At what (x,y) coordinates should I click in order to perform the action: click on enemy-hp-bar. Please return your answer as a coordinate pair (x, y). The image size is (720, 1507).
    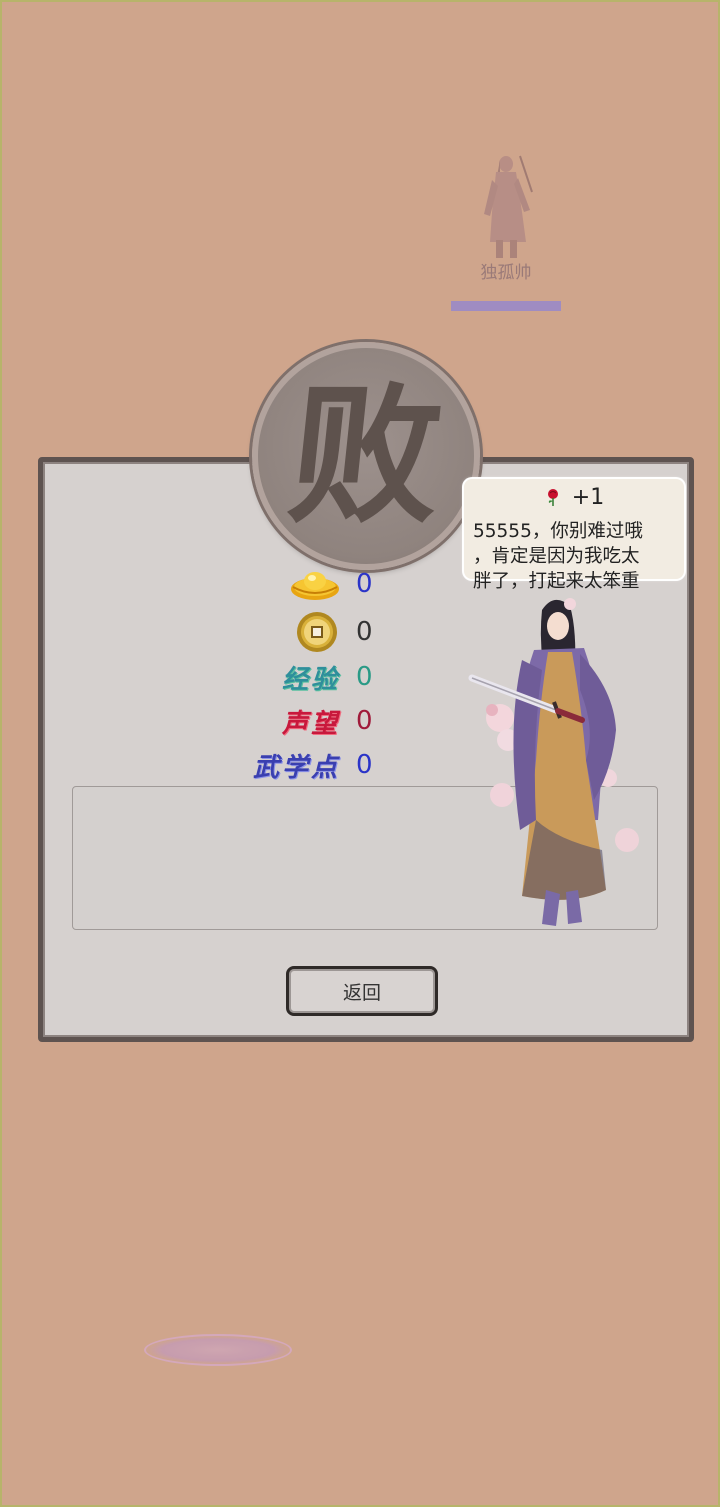
    Looking at the image, I should click on (506, 306).